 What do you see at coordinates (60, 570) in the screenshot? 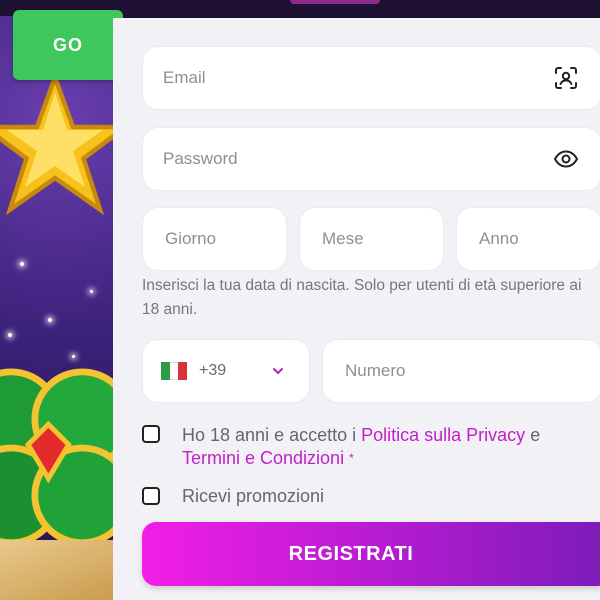
I see `gold-frame` at bounding box center [60, 570].